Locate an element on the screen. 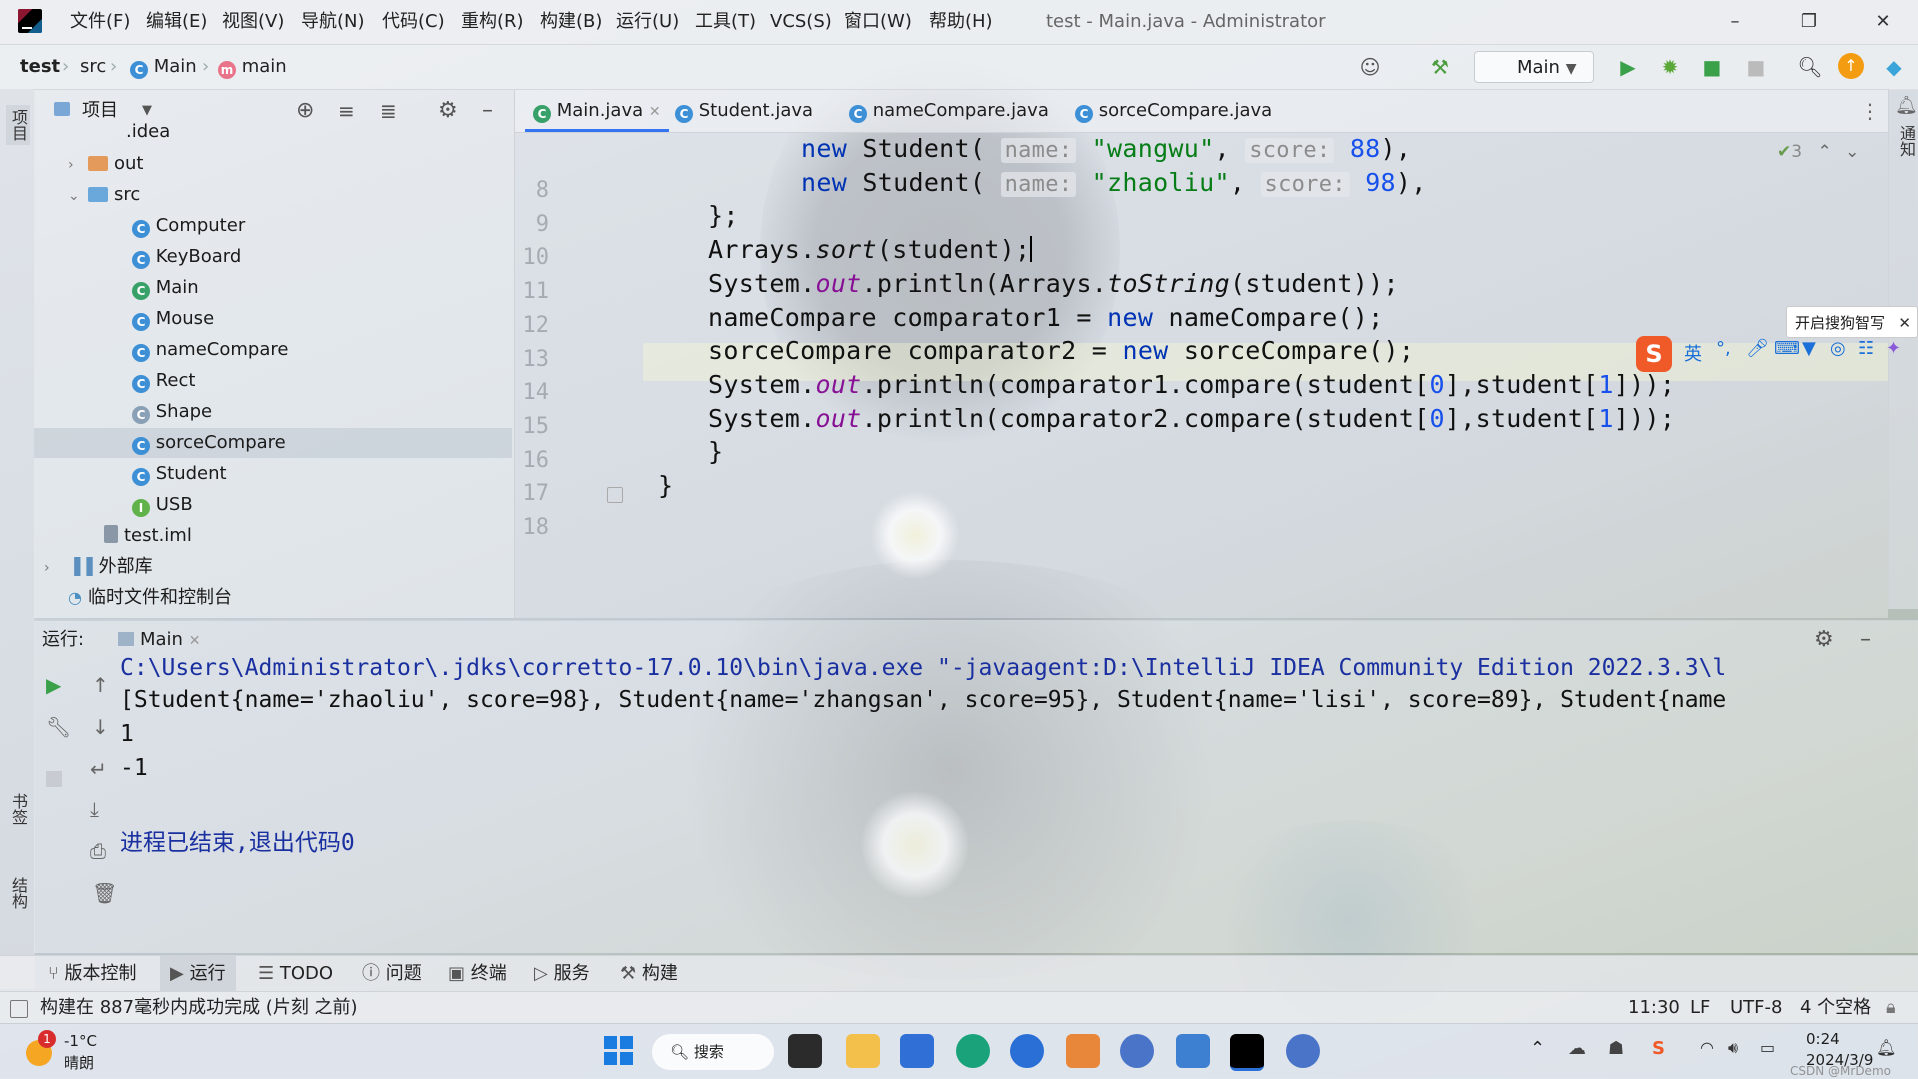 The height and width of the screenshot is (1079, 1918). menu-build: 构建(B) is located at coordinates (571, 22).